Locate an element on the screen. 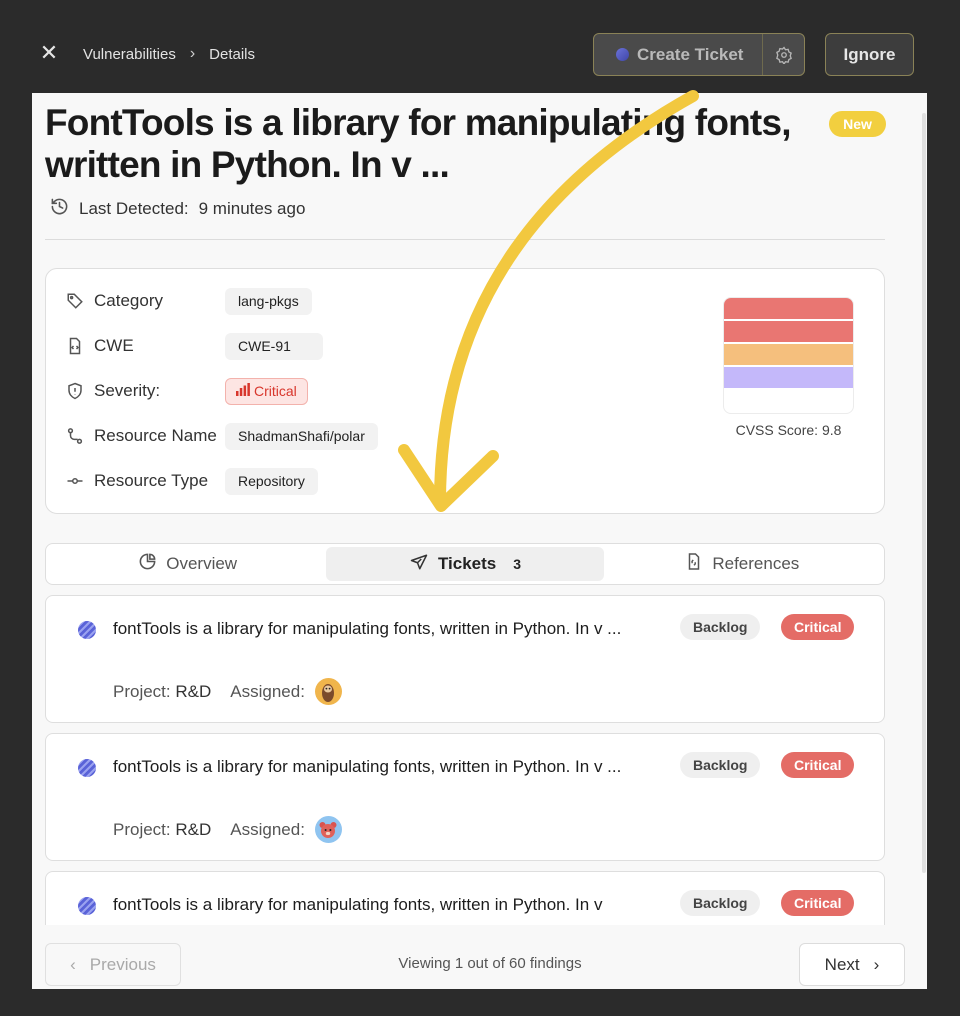 The height and width of the screenshot is (1016, 960). breadcrumb-details: Details is located at coordinates (232, 54).